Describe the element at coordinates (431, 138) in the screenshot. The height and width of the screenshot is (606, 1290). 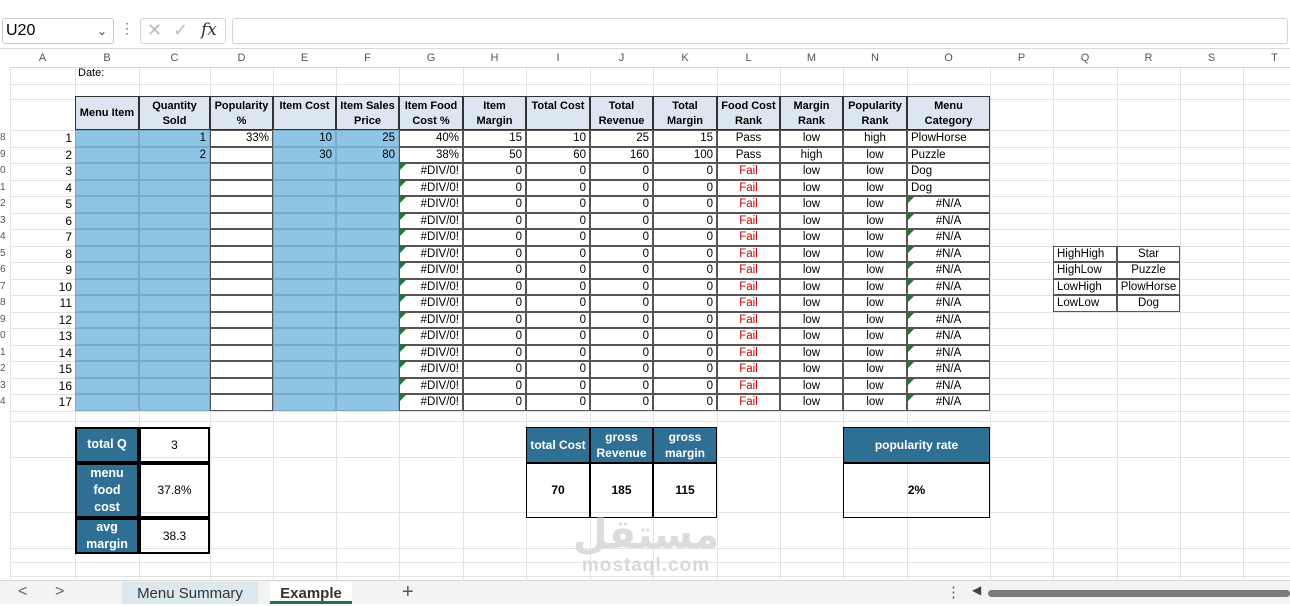
I see `item-food-cost-cell: 40%` at that location.